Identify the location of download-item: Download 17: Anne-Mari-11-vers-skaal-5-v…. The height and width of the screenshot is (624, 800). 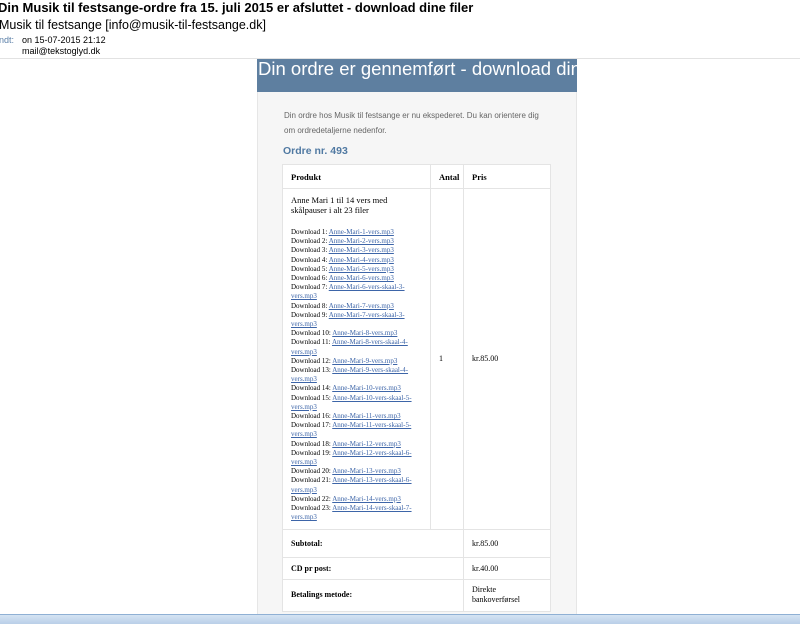
(356, 430).